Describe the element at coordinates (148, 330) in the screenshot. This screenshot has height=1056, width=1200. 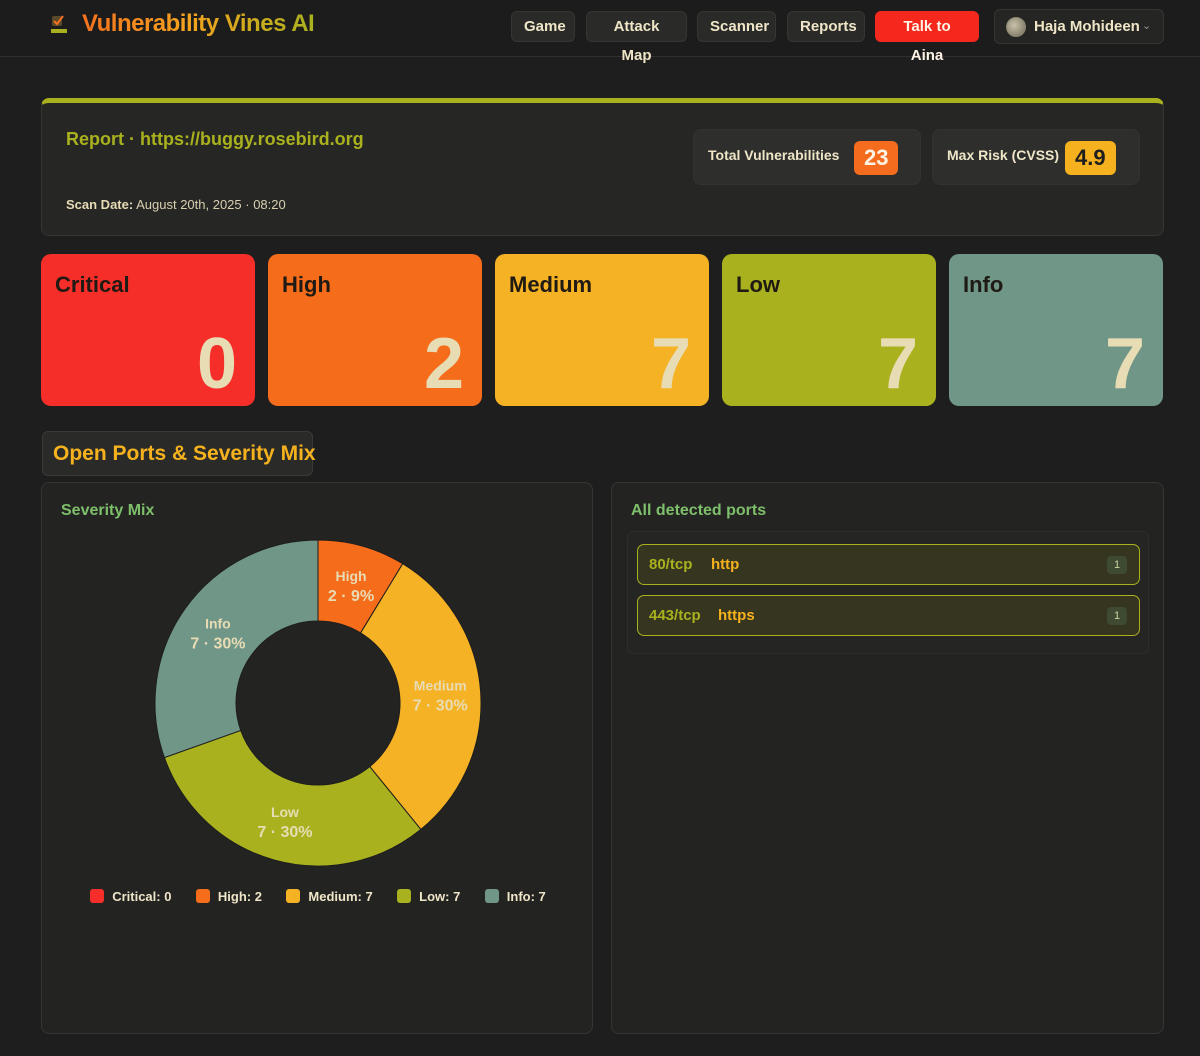
I see `severity-card-critical: Critical 0` at that location.